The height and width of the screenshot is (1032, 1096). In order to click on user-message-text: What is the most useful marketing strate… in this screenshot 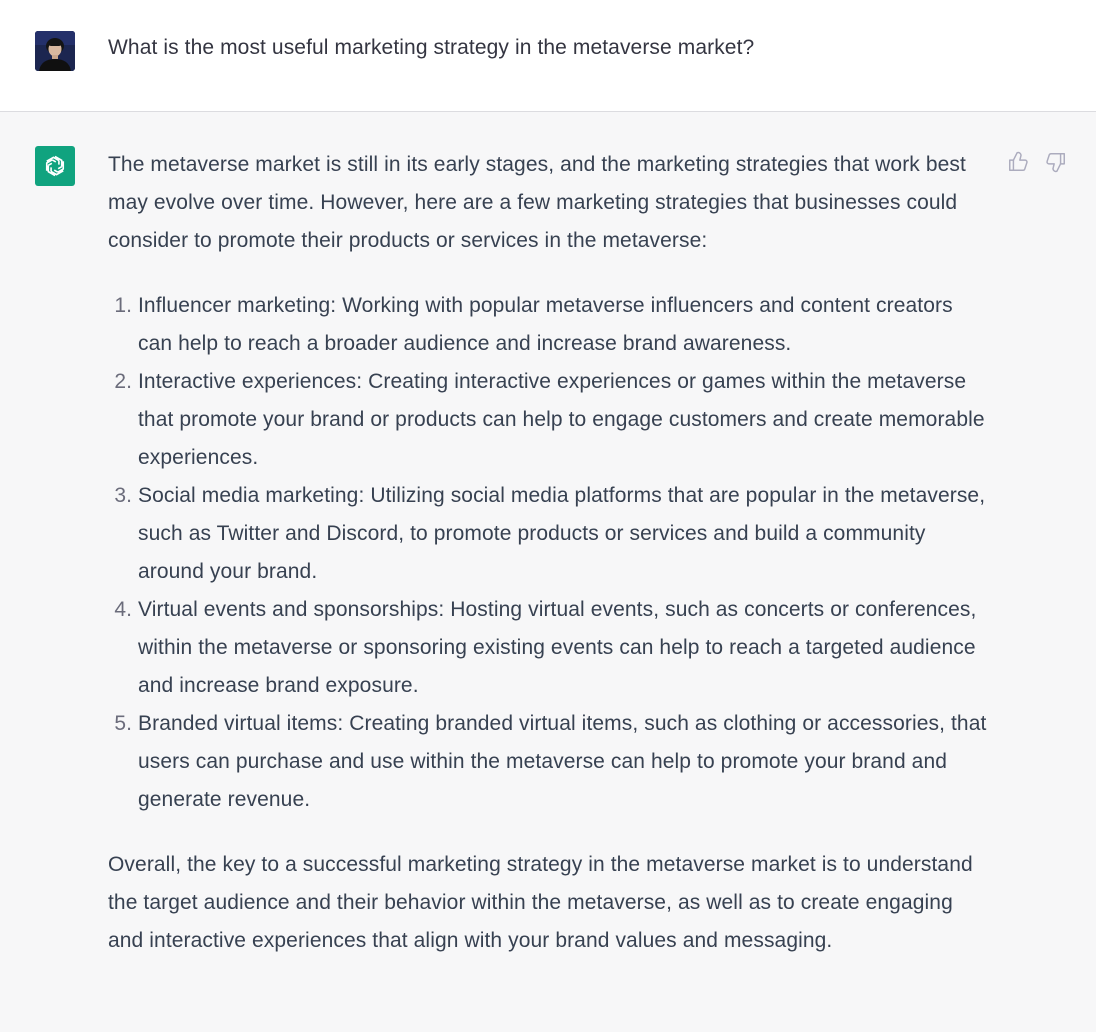, I will do `click(431, 47)`.